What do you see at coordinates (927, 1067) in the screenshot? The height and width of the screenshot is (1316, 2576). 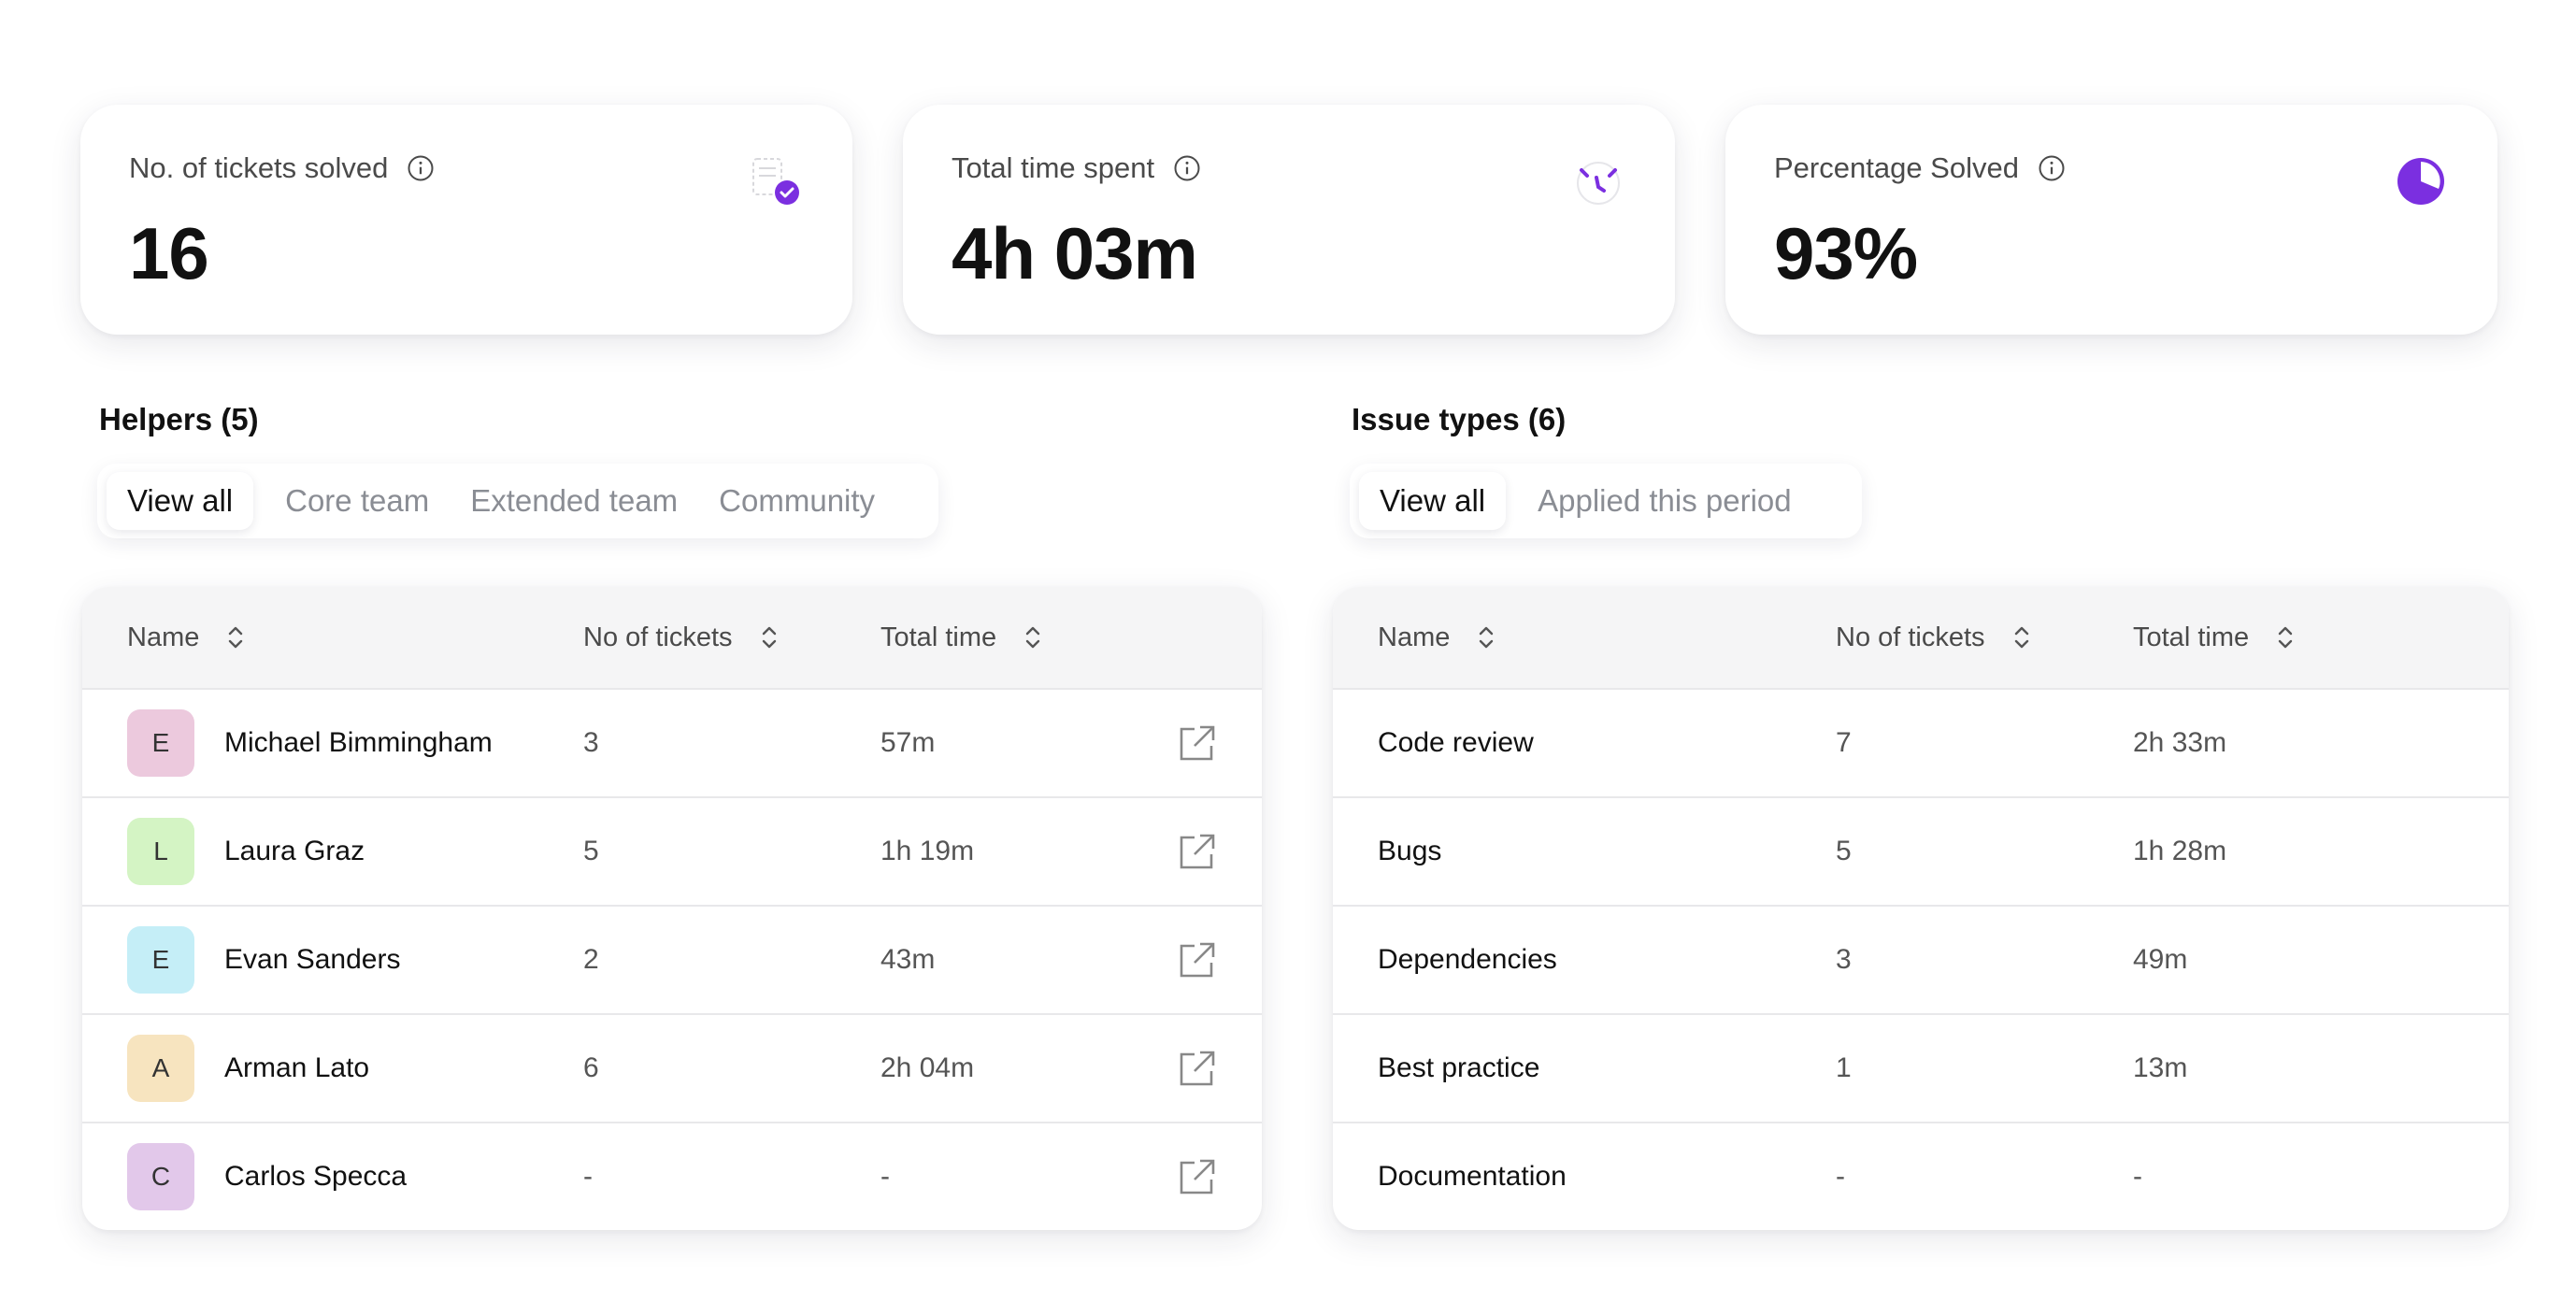 I see `total-time: 2h 04m` at bounding box center [927, 1067].